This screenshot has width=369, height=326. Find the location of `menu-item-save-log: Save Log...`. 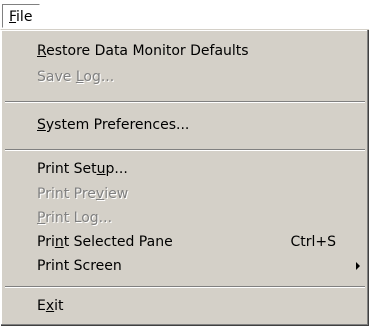

menu-item-save-log: Save Log... is located at coordinates (185, 77).